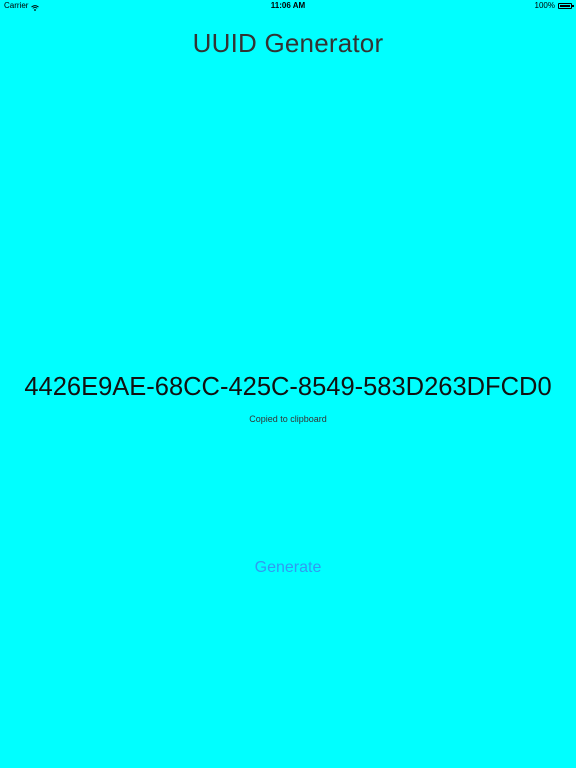 This screenshot has width=576, height=768. I want to click on generate-button: Generate, so click(288, 568).